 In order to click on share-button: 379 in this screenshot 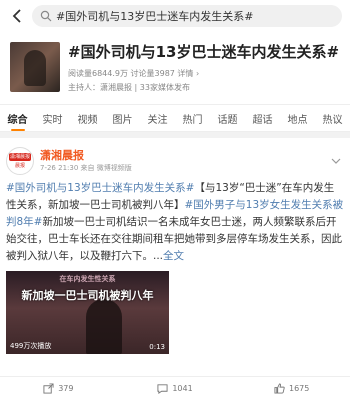, I will do `click(58, 388)`.